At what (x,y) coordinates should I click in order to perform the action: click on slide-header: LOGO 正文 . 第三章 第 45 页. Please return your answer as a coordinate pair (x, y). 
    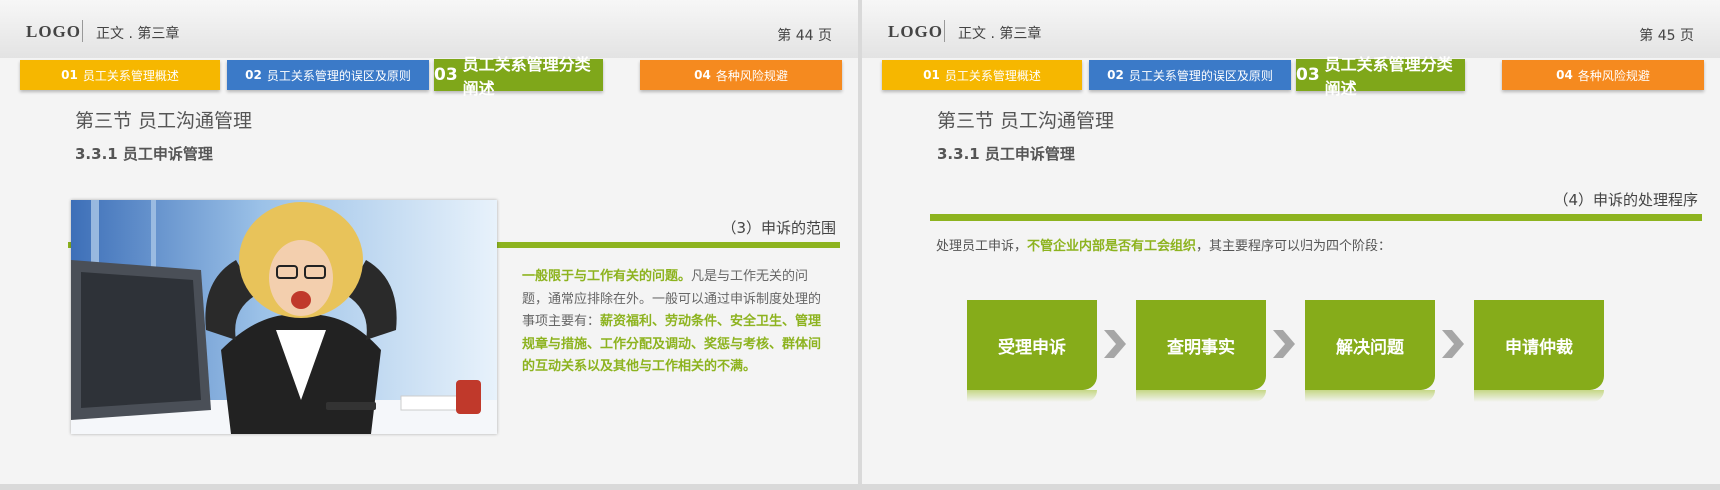
    Looking at the image, I should click on (1291, 29).